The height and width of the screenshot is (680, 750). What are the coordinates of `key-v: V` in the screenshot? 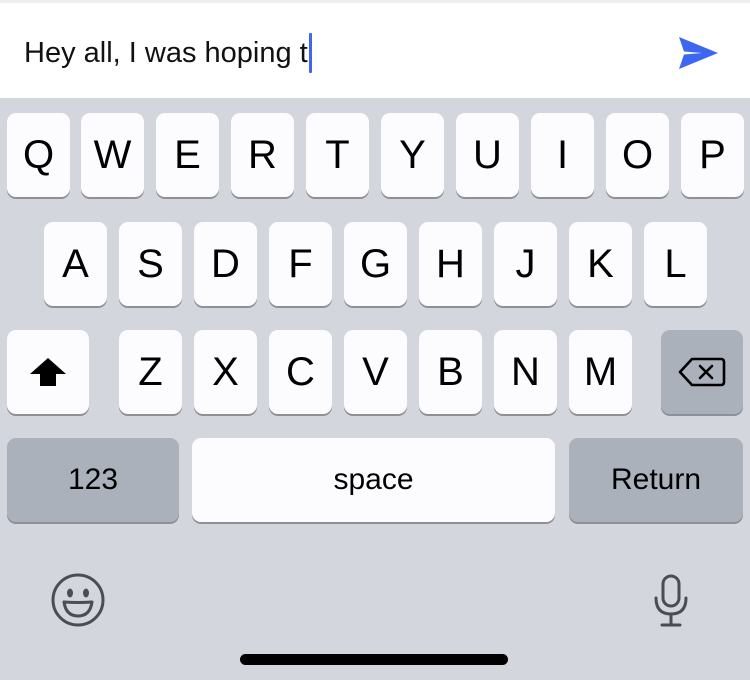 It's located at (375, 372).